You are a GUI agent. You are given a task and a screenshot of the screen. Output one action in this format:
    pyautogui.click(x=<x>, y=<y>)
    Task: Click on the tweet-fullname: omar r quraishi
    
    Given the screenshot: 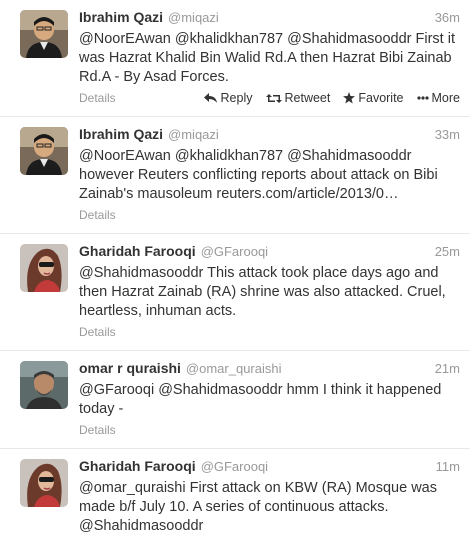 What is the action you would take?
    pyautogui.click(x=130, y=368)
    